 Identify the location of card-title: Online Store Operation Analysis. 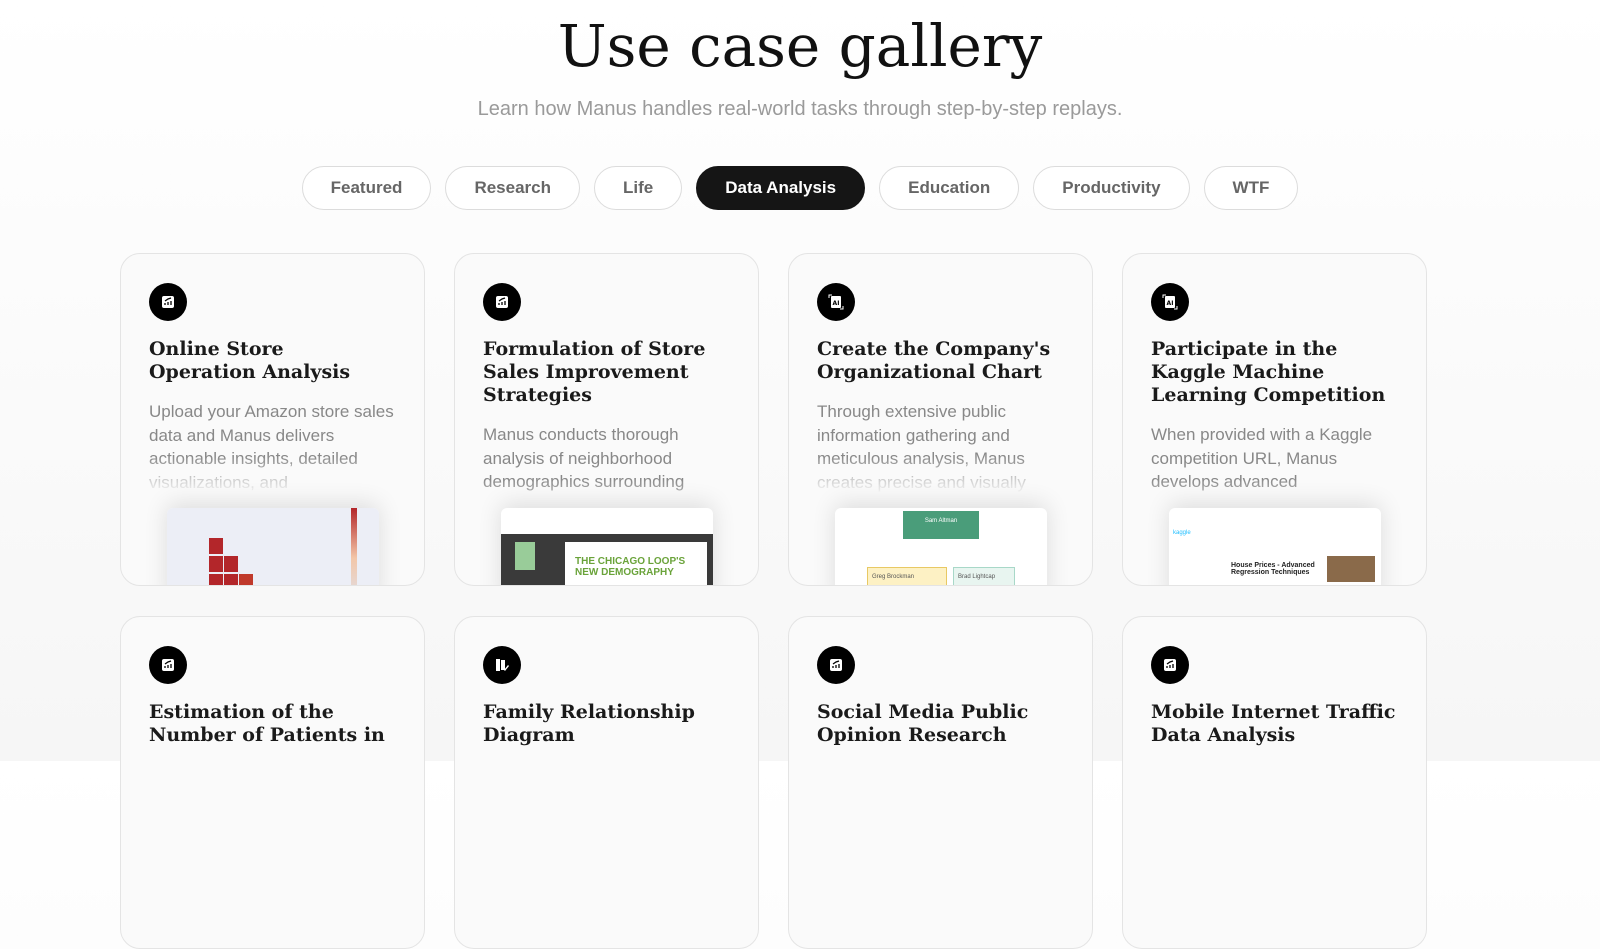
(250, 360).